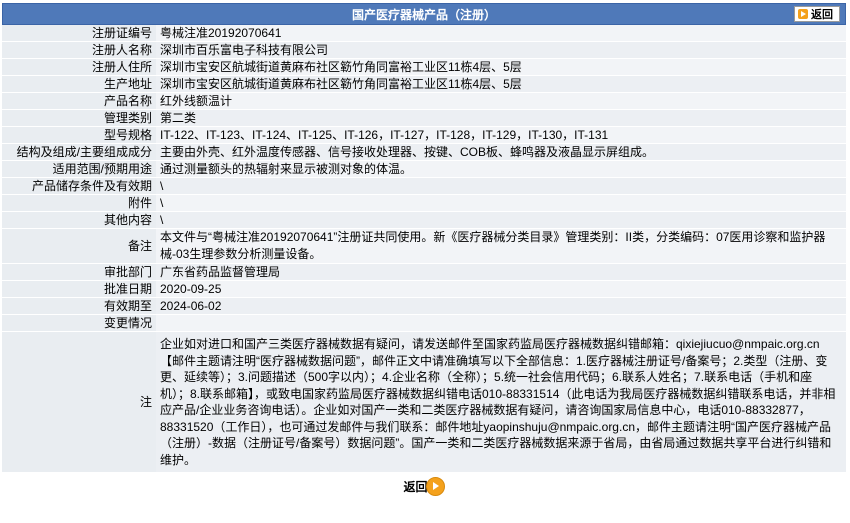  Describe the element at coordinates (501, 33) in the screenshot. I see `field-value: 粤械注准20192070641` at that location.